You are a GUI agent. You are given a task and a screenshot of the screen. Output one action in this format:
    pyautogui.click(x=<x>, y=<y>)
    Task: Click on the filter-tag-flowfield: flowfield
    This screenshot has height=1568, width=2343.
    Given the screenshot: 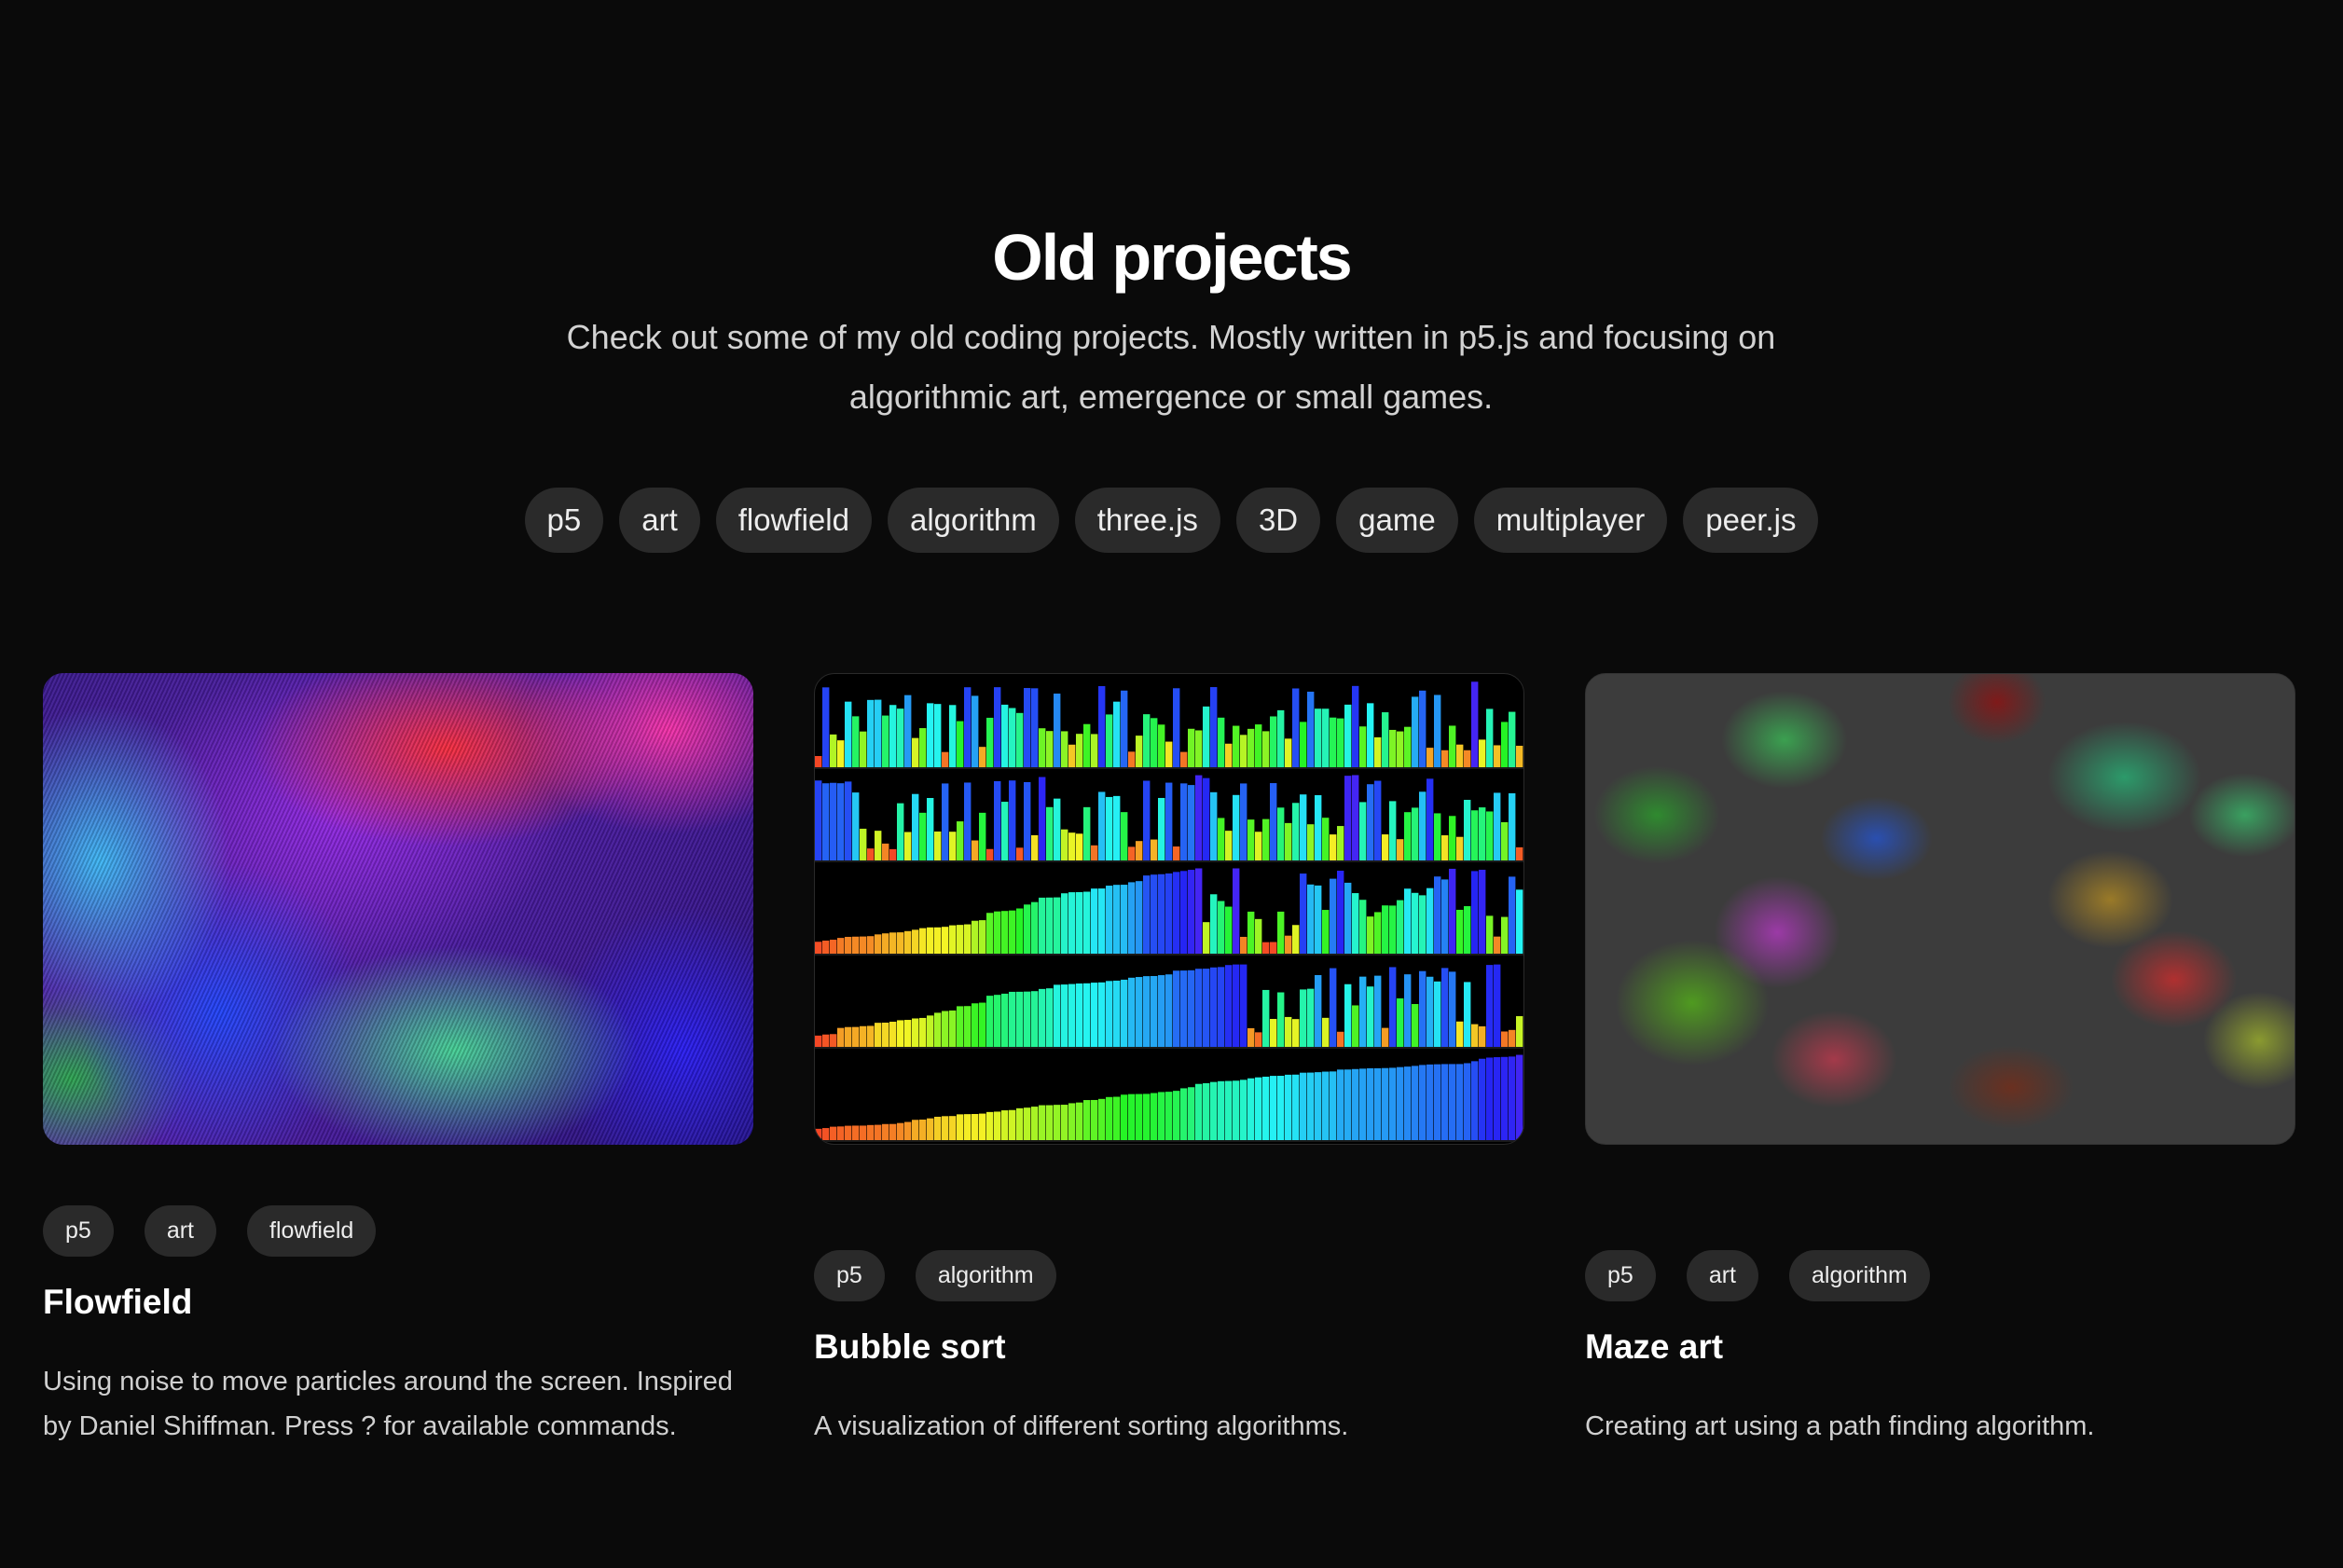 What is the action you would take?
    pyautogui.click(x=793, y=520)
    